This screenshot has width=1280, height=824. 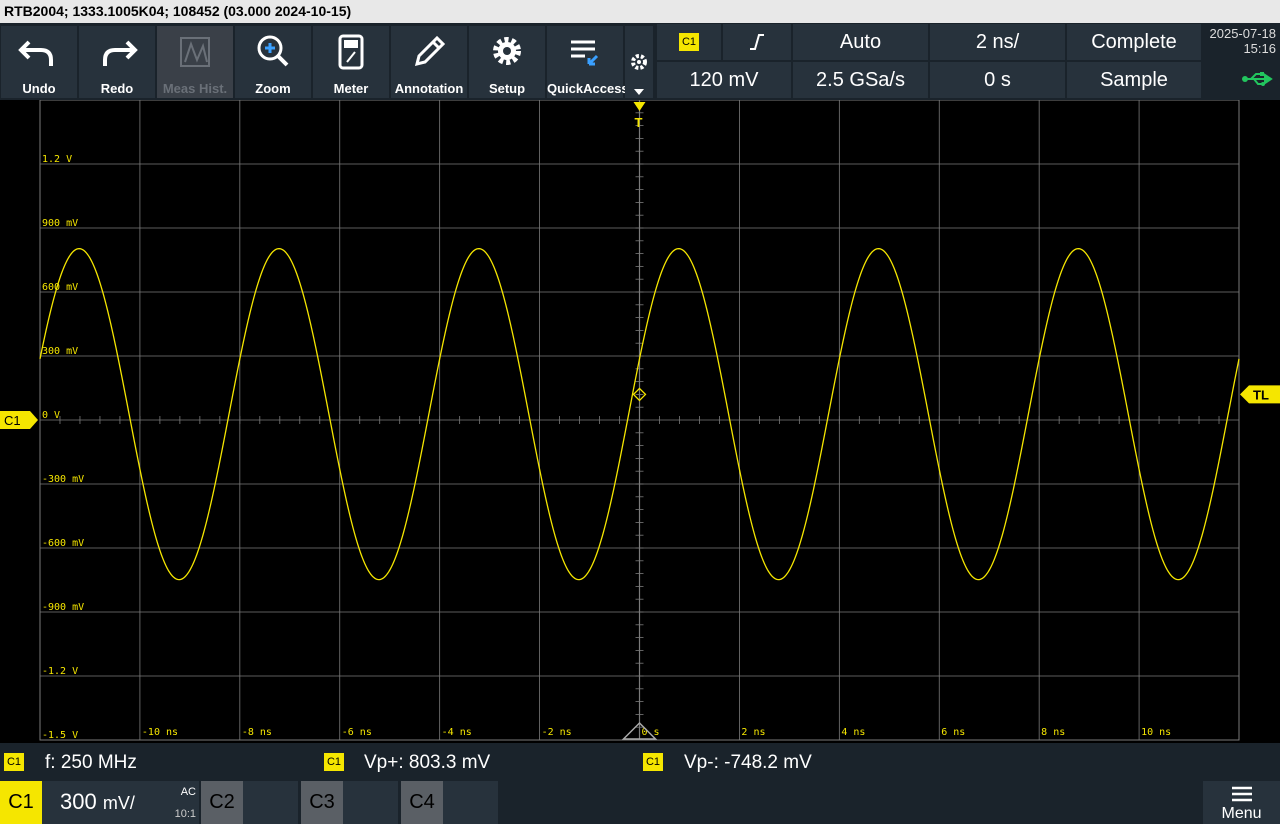 What do you see at coordinates (195, 52) in the screenshot?
I see `meas-hist-icon` at bounding box center [195, 52].